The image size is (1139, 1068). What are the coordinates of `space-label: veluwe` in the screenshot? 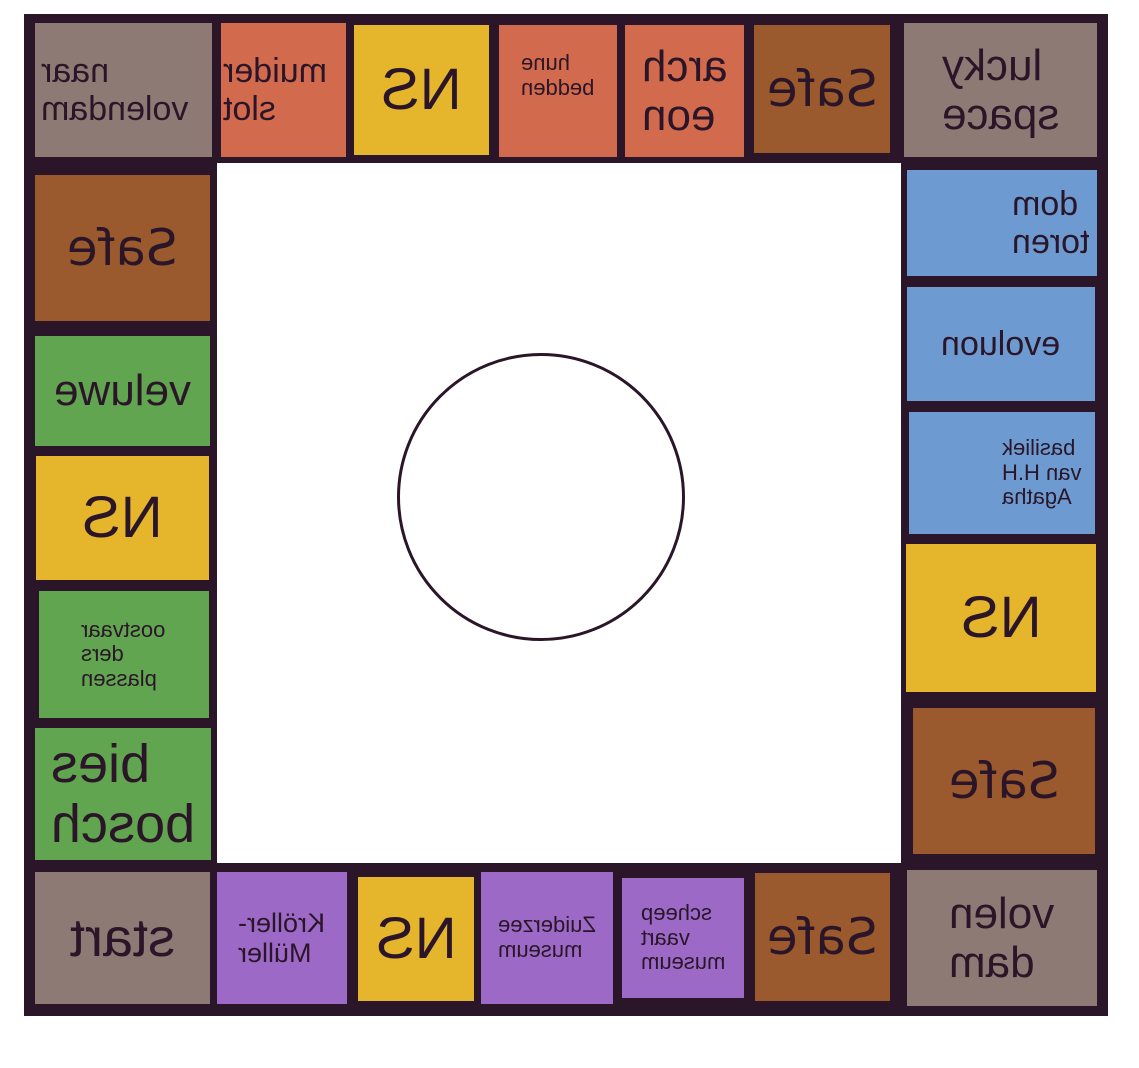 It's located at (122, 391).